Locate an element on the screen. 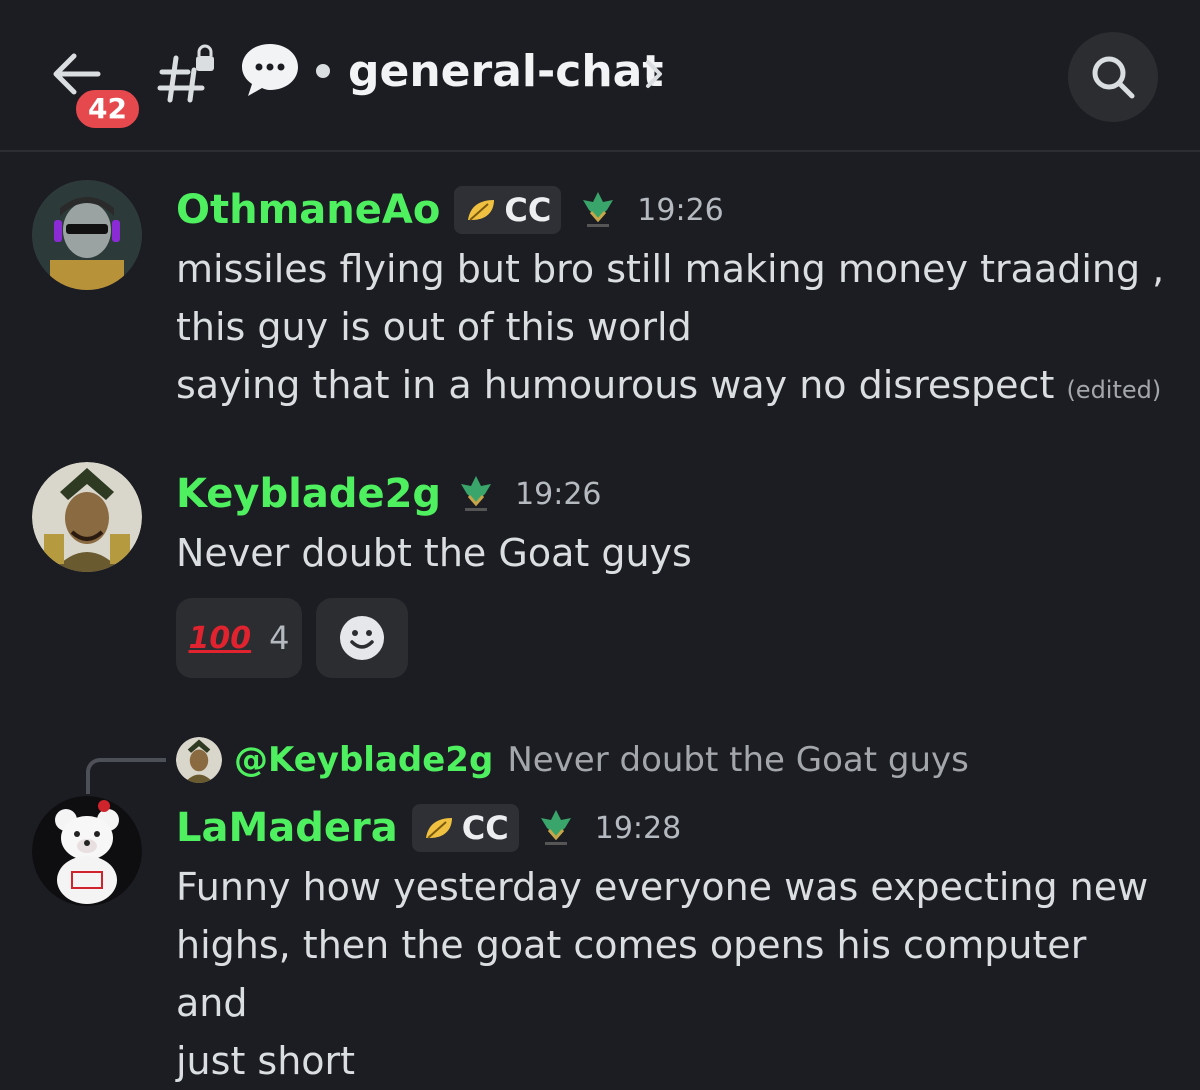 Image resolution: width=1200 pixels, height=1090 pixels. message-header: LaMadera CC 19:28 is located at coordinates (428, 828).